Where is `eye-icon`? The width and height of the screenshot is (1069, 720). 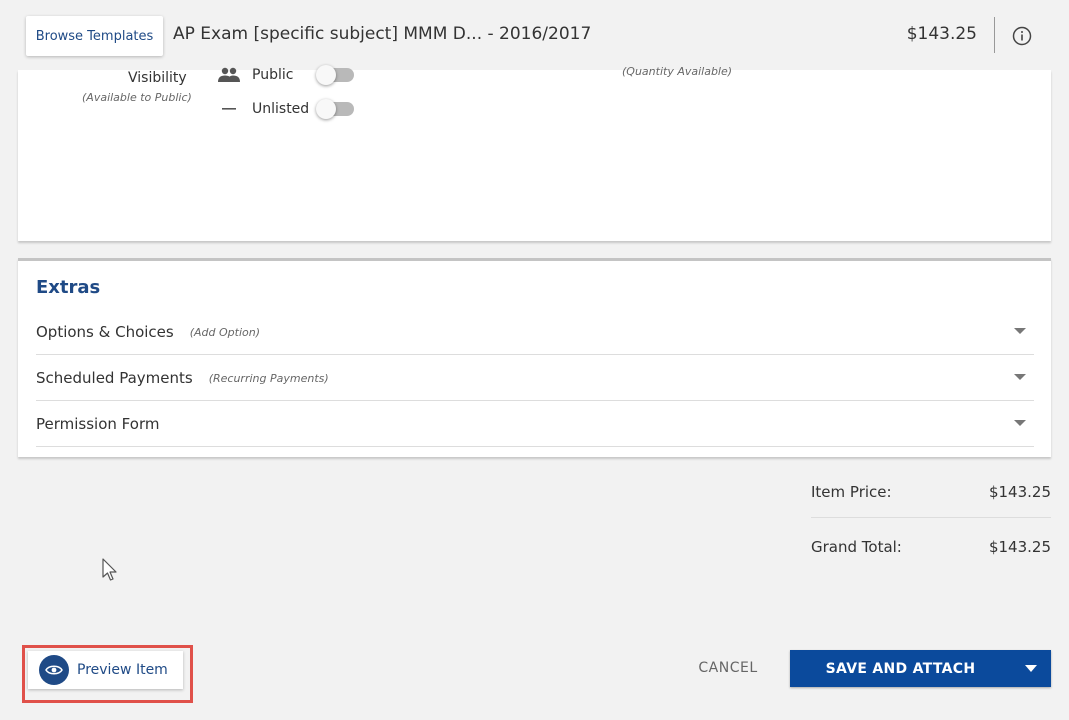
eye-icon is located at coordinates (54, 670).